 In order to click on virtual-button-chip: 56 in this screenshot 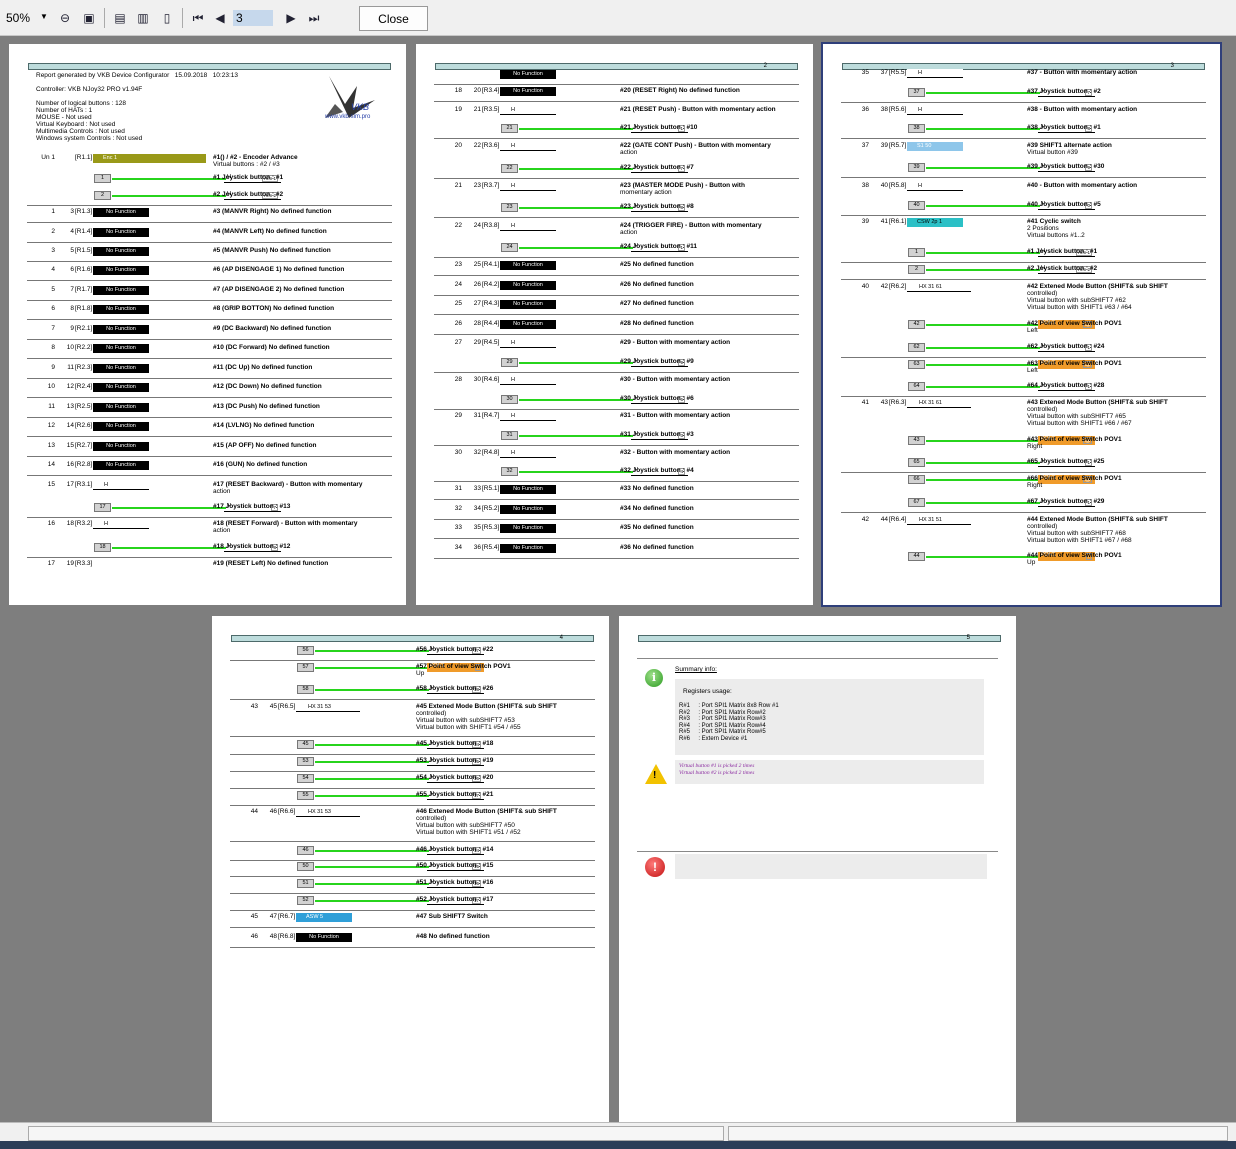, I will do `click(305, 650)`.